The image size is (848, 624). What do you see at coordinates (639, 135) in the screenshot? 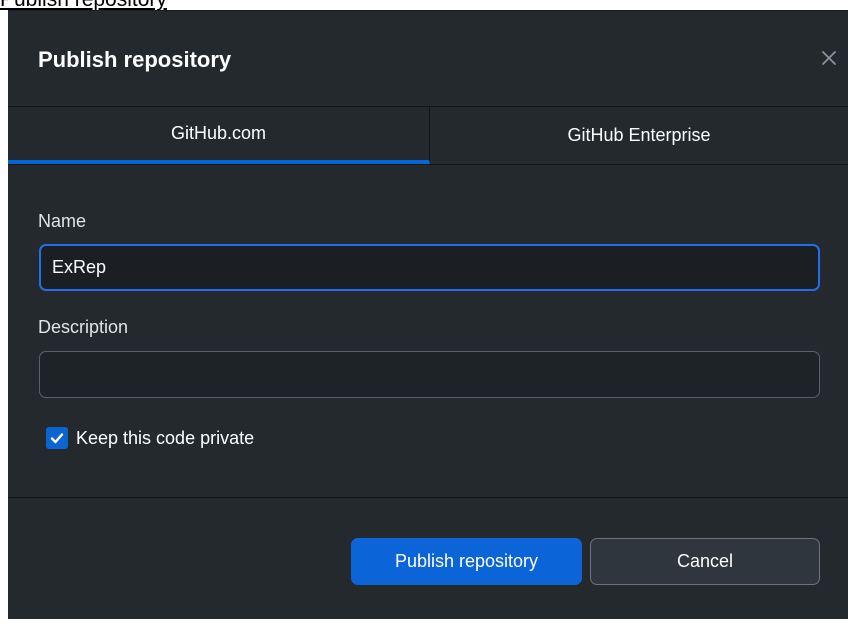
I see `tab-github-enterprise: GitHub Enterprise` at bounding box center [639, 135].